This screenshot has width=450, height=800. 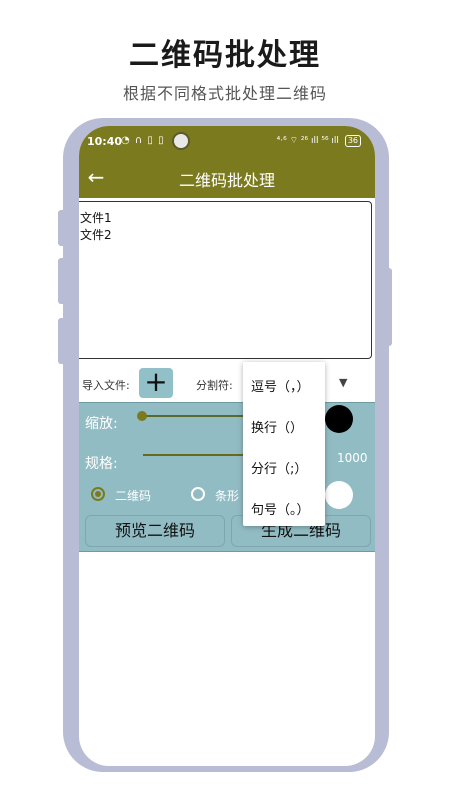 I want to click on radio-barcode, so click(x=198, y=494).